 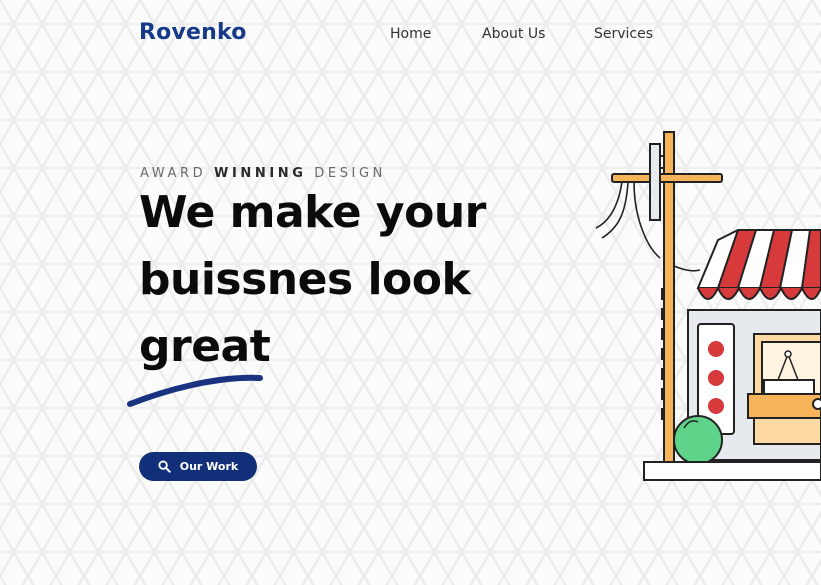 What do you see at coordinates (305, 279) in the screenshot?
I see `headline-line-2: buissnes look` at bounding box center [305, 279].